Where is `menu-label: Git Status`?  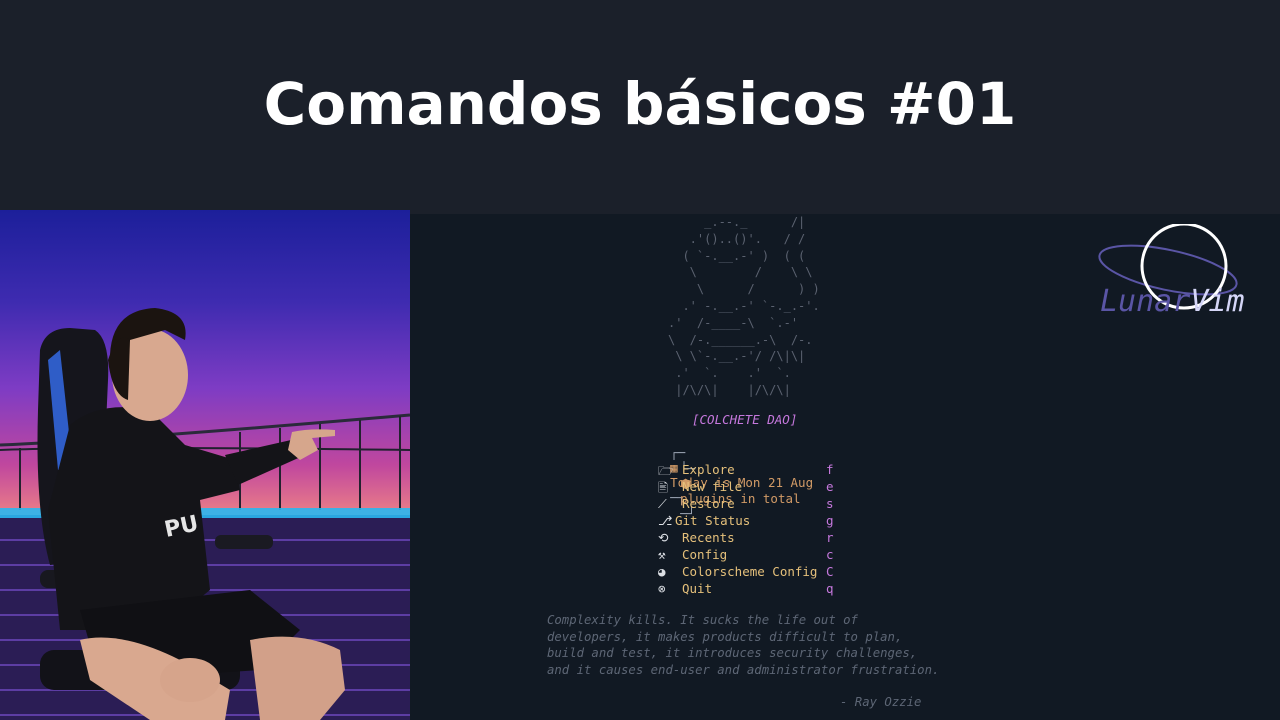
menu-label: Git Status is located at coordinates (713, 520).